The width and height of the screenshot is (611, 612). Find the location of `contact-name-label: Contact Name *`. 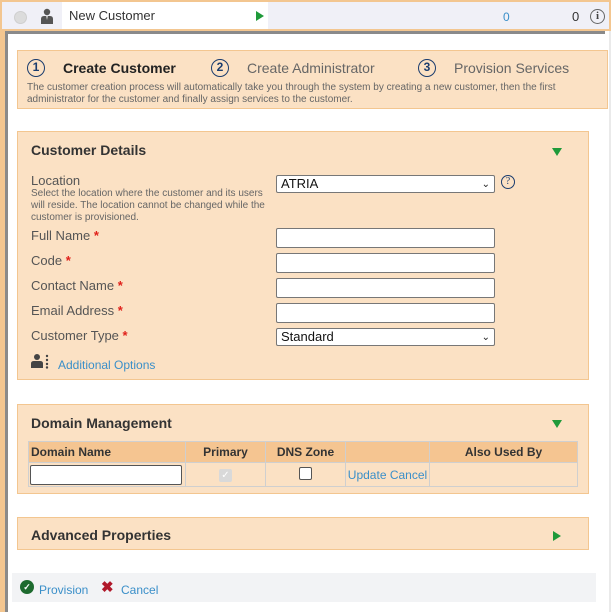

contact-name-label: Contact Name * is located at coordinates (77, 285).